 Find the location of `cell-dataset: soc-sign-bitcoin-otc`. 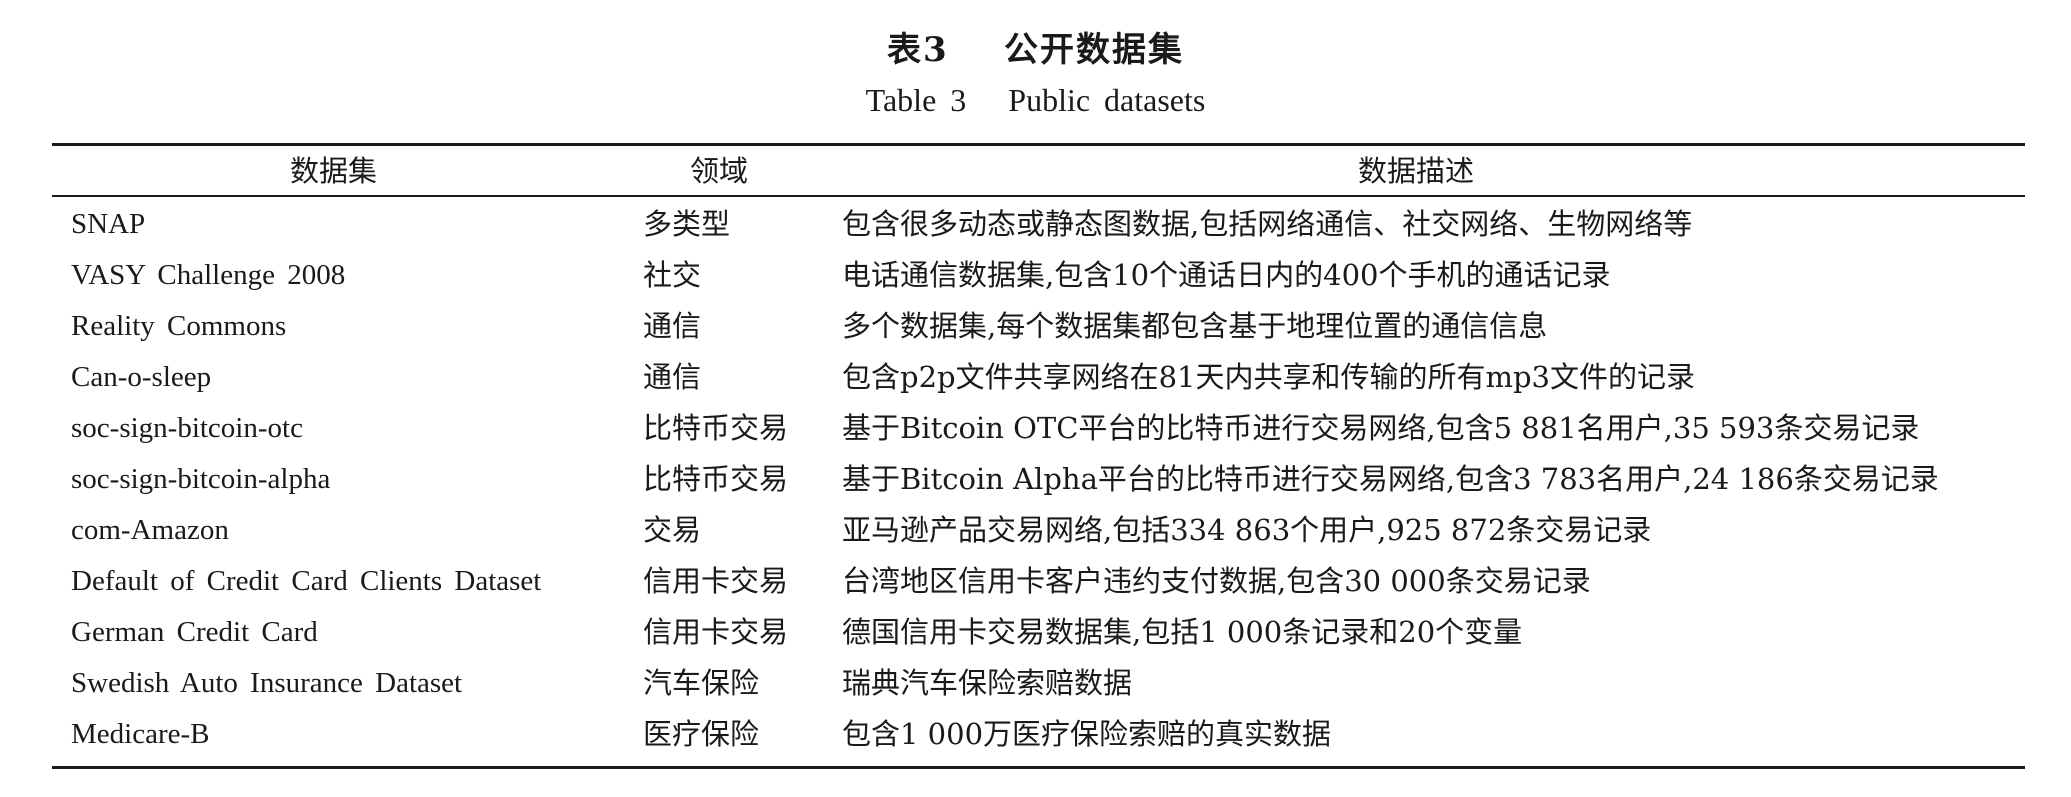

cell-dataset: soc-sign-bitcoin-otc is located at coordinates (187, 427).